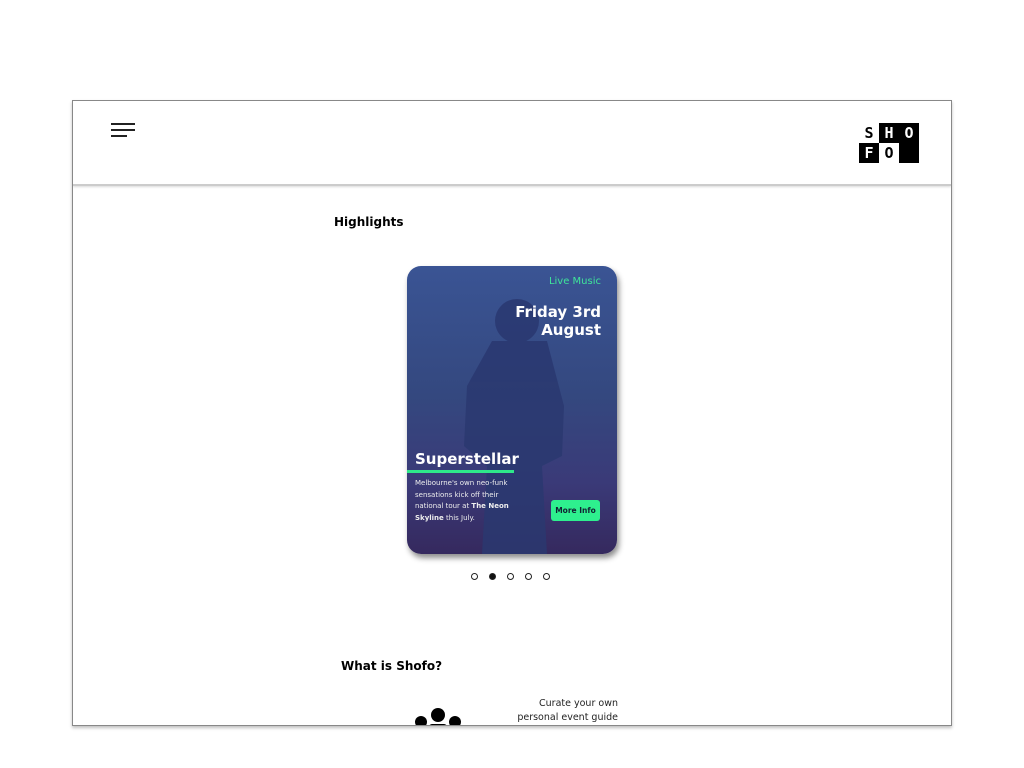 Image resolution: width=1024 pixels, height=768 pixels. Describe the element at coordinates (909, 153) in the screenshot. I see `logo-block` at that location.